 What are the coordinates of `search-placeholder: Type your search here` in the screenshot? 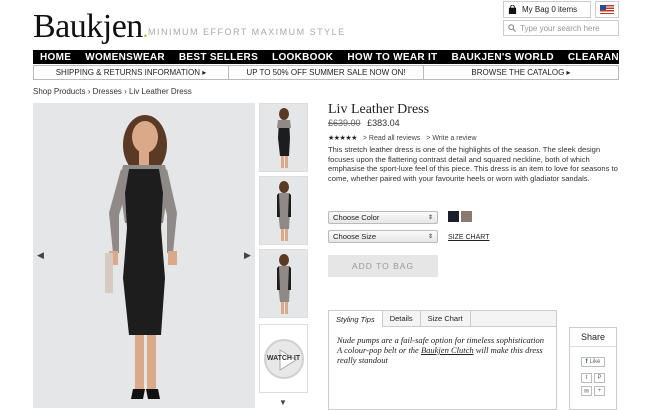 It's located at (560, 28).